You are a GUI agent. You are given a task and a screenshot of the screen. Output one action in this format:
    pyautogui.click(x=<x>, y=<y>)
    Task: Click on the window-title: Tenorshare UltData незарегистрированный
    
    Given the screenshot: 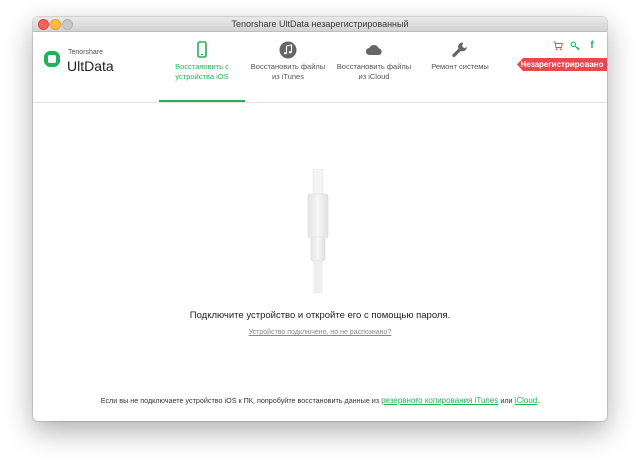 What is the action you would take?
    pyautogui.click(x=320, y=24)
    